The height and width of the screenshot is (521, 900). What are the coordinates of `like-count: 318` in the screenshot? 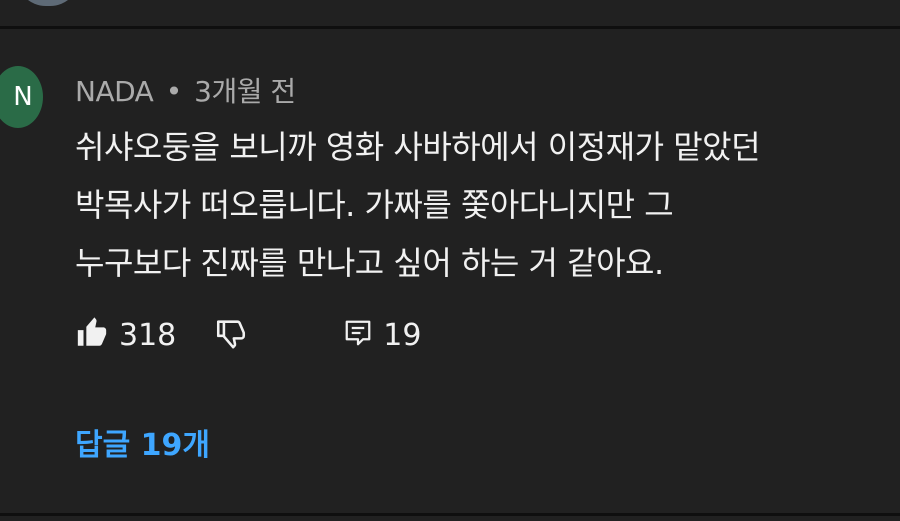 It's located at (148, 335).